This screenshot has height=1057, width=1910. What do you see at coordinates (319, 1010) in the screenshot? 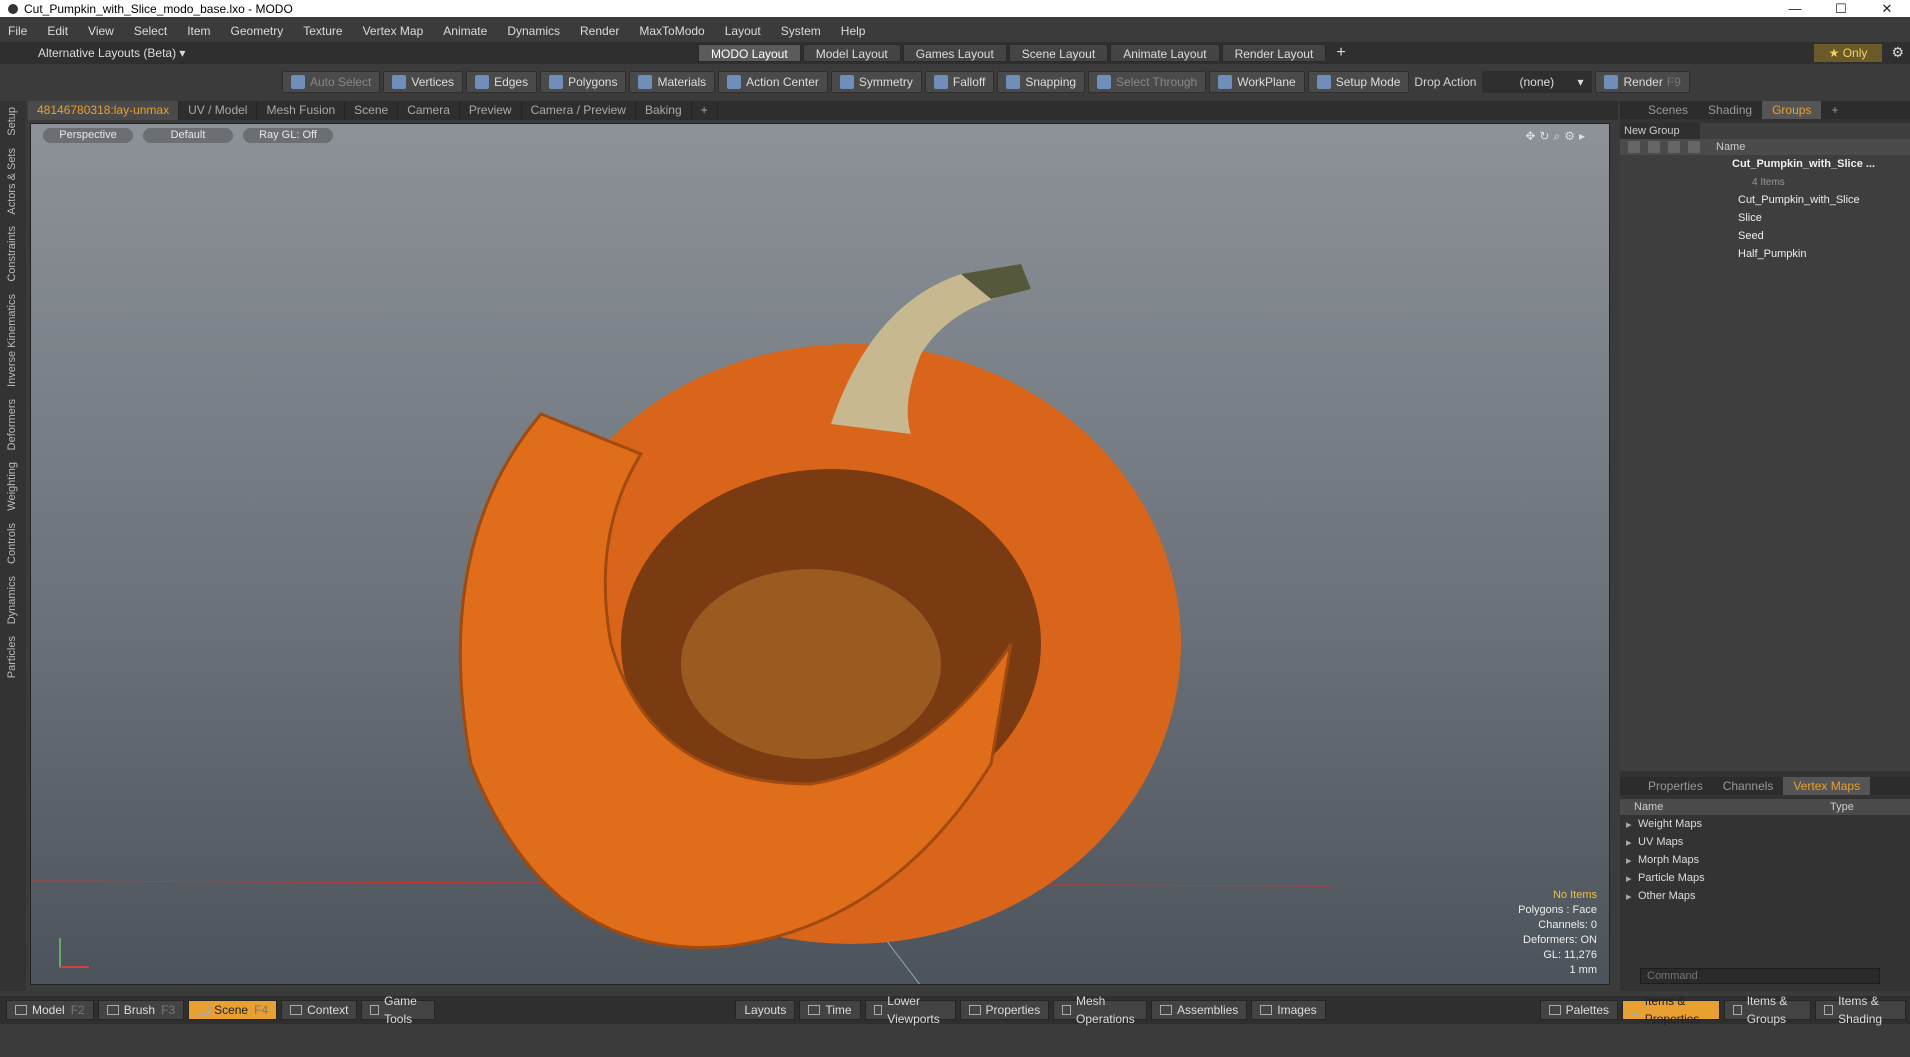
I see `context-button: Context` at bounding box center [319, 1010].